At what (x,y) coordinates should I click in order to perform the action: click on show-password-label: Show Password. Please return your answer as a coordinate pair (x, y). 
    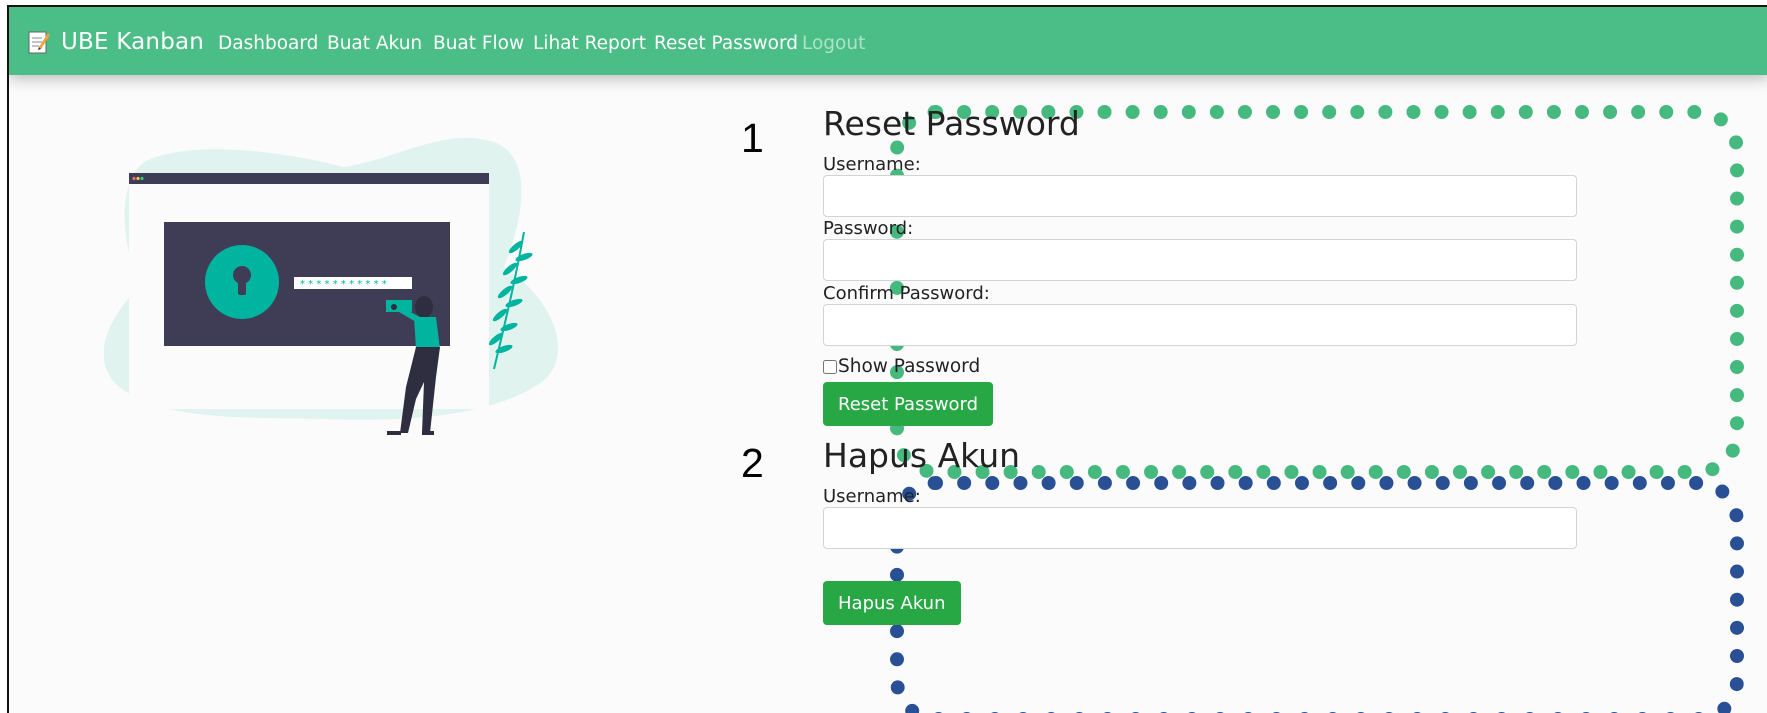
    Looking at the image, I should click on (909, 366).